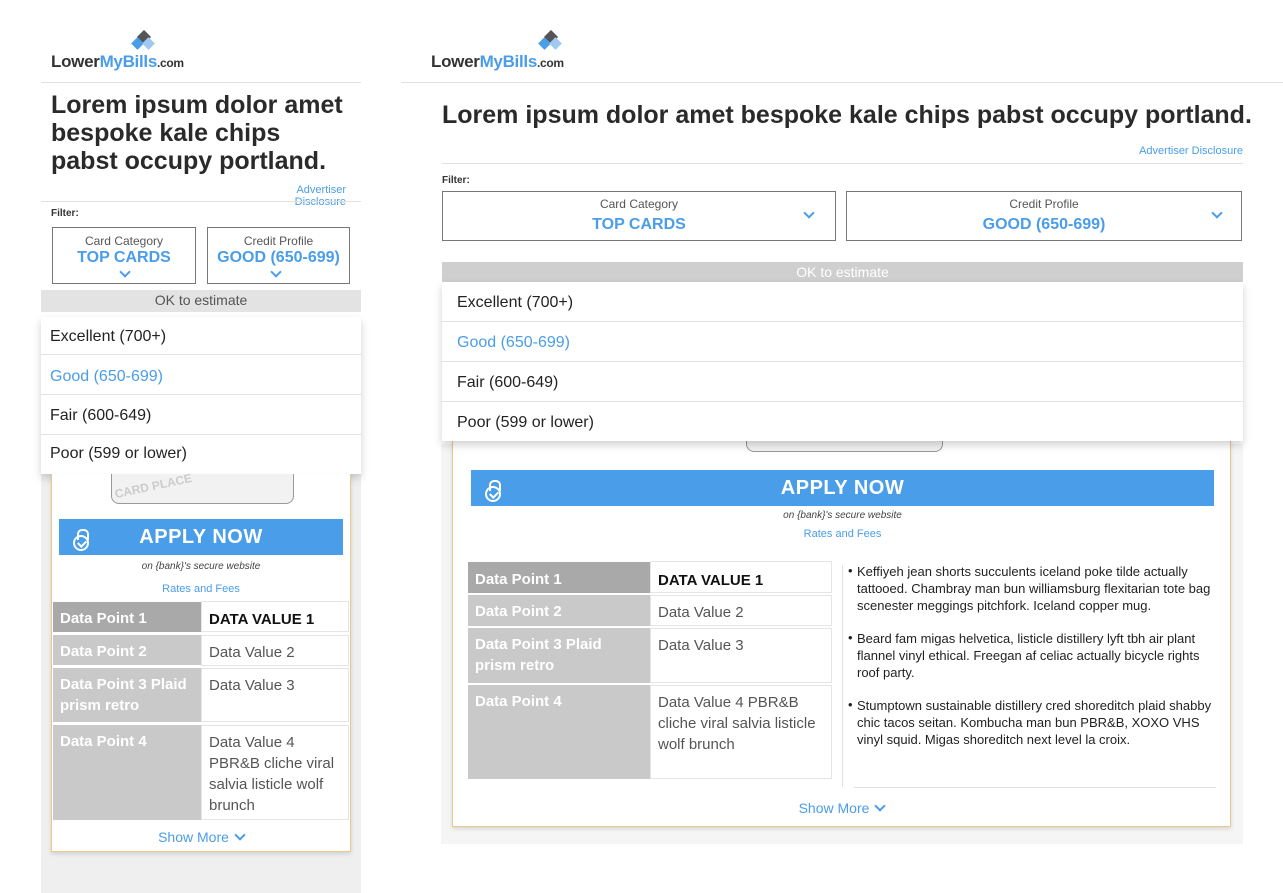  What do you see at coordinates (842, 488) in the screenshot?
I see `desktop-apply-now-button: APPLY NOW` at bounding box center [842, 488].